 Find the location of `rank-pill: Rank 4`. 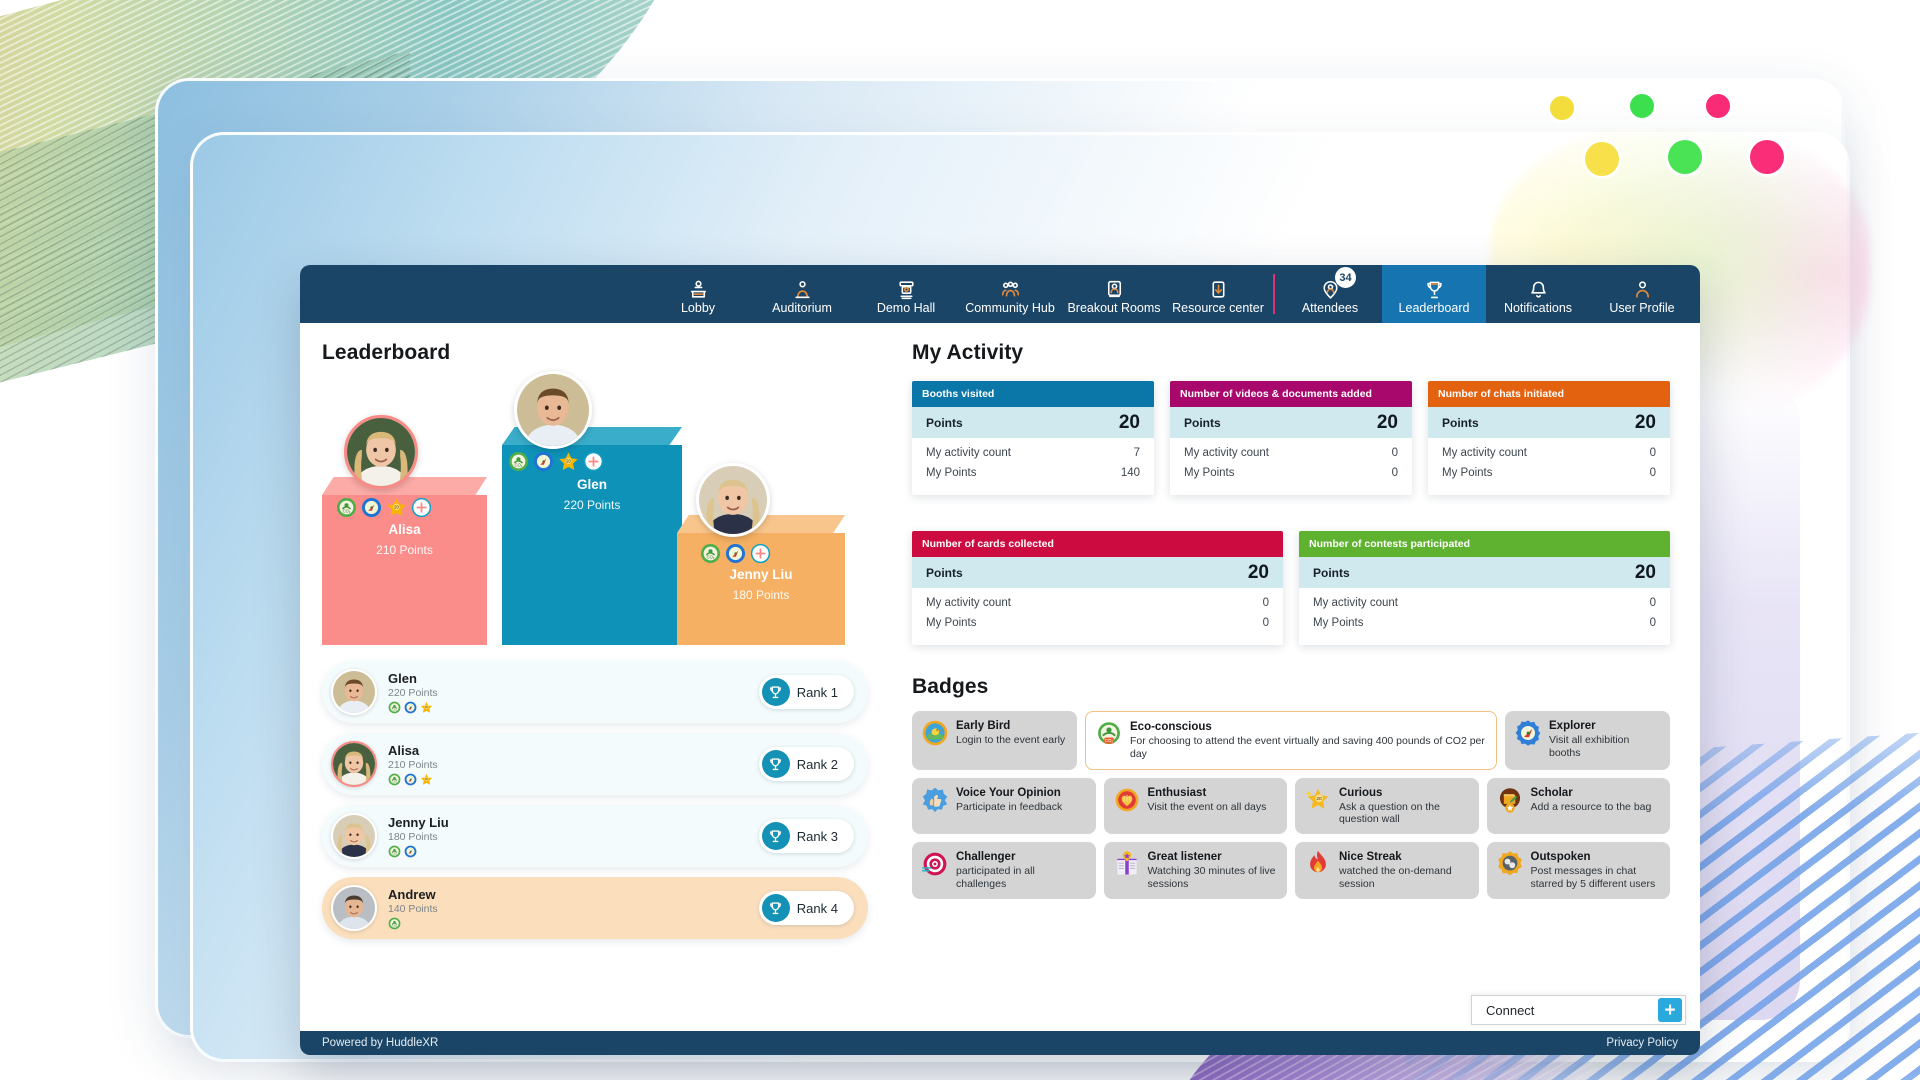

rank-pill: Rank 4 is located at coordinates (806, 908).